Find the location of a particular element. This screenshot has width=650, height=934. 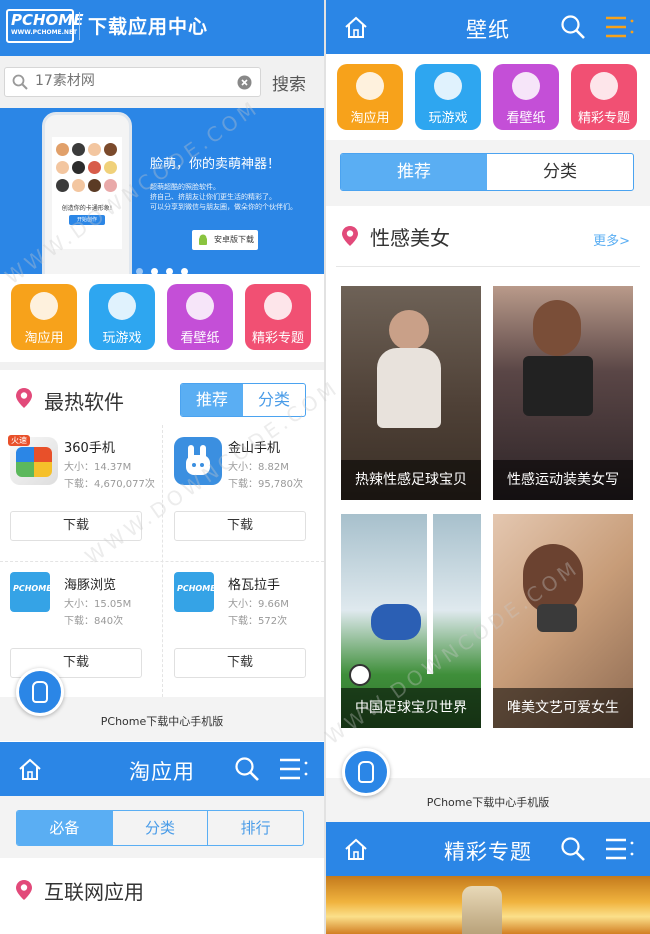

hot-software-header: 最热软件 推荐 分类 is located at coordinates (162, 394).